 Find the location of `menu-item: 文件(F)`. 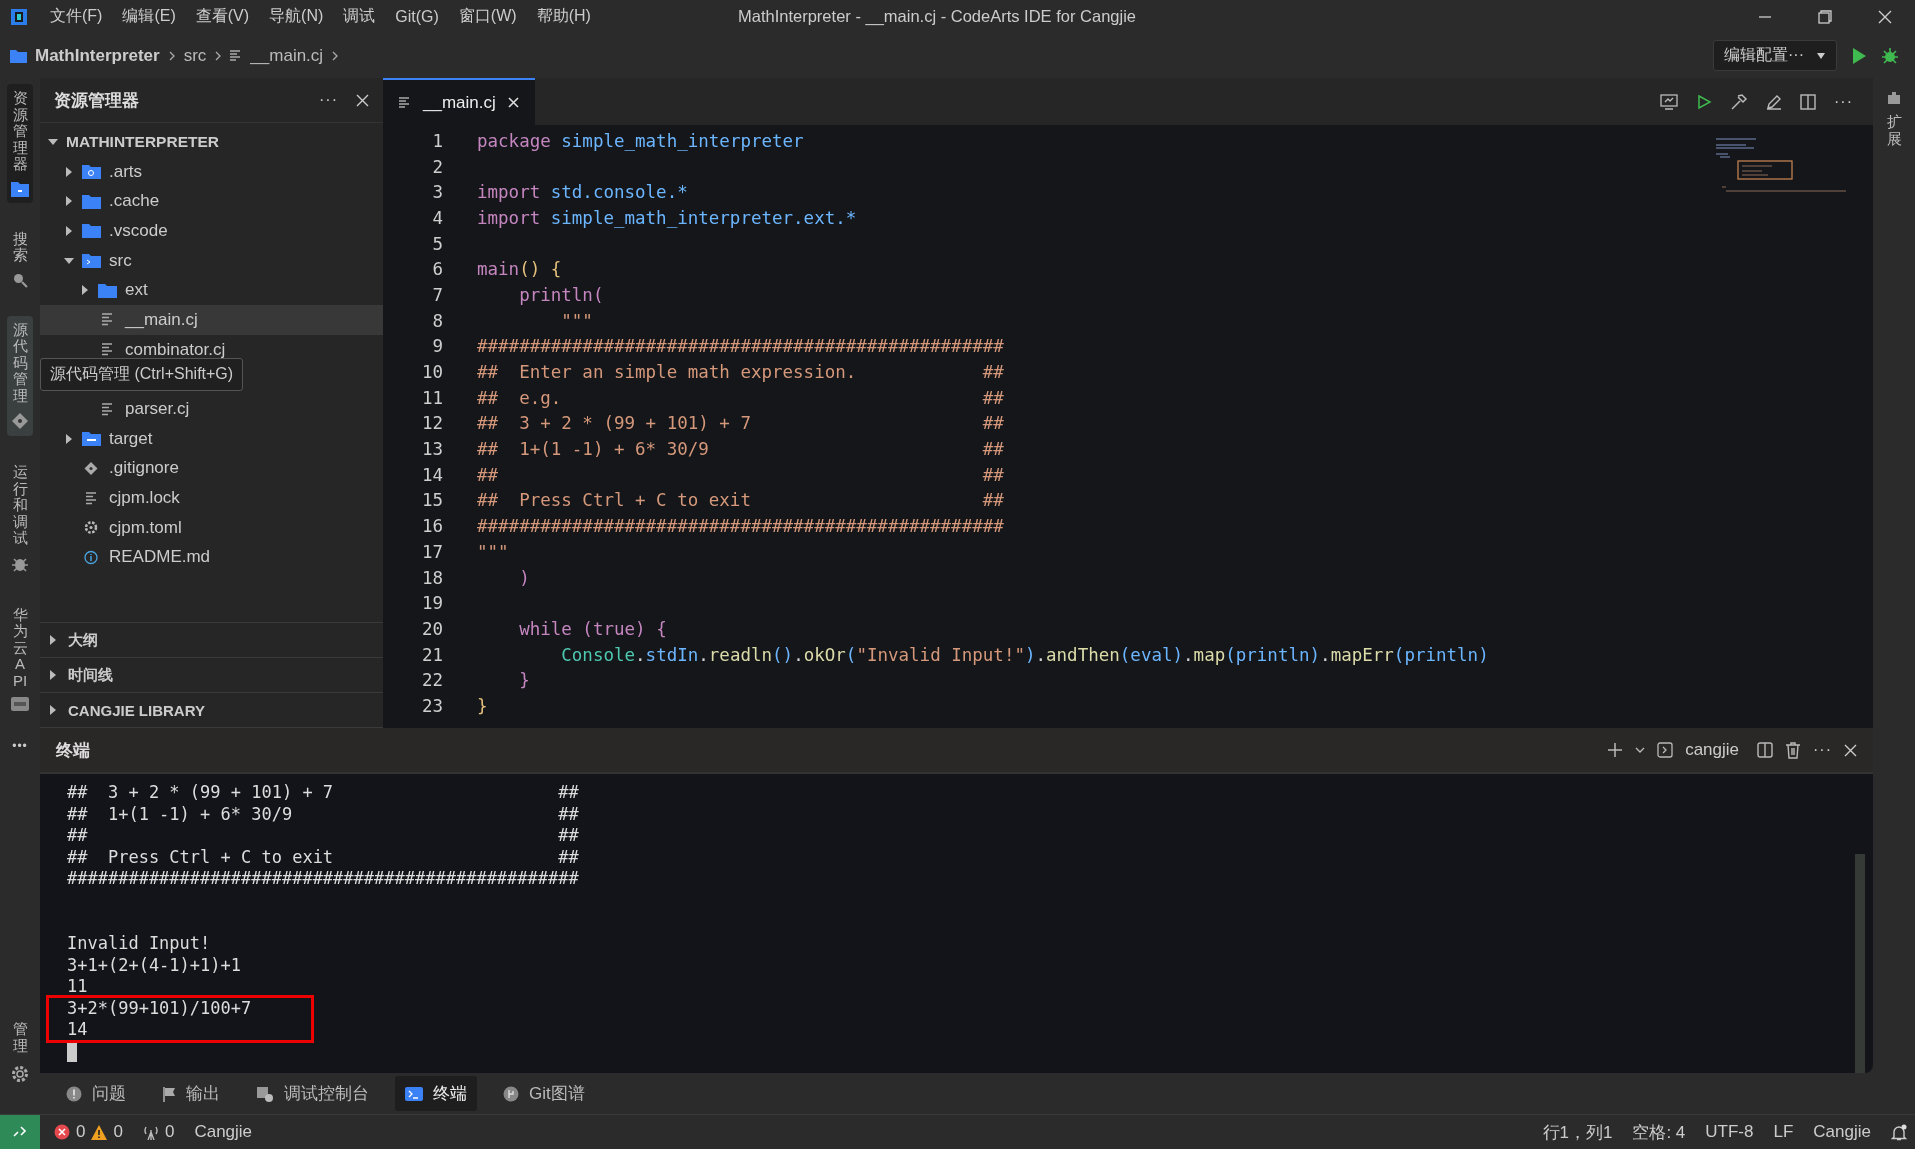

menu-item: 文件(F) is located at coordinates (76, 16).